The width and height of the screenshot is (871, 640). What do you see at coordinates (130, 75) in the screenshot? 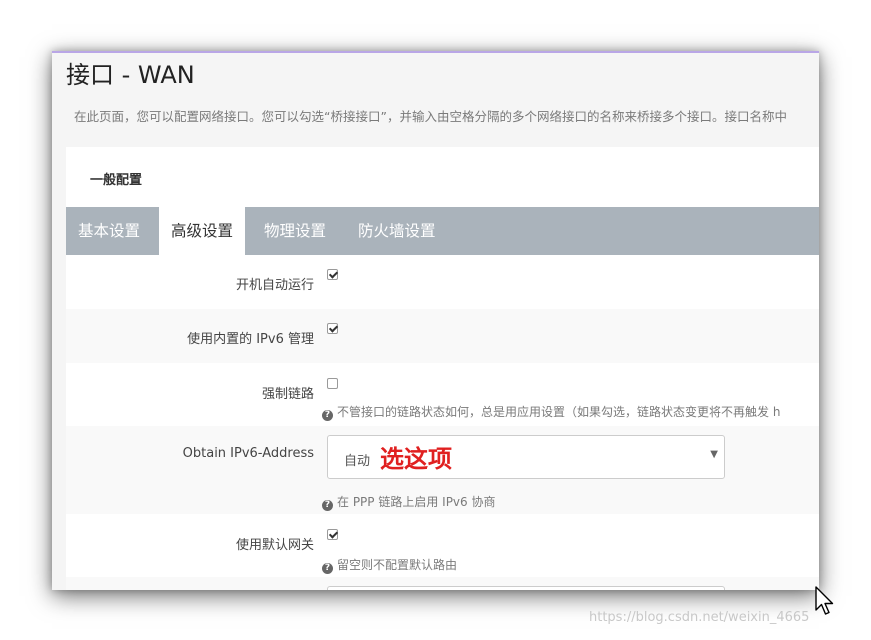
I see `page-title: 接口 - WAN` at bounding box center [130, 75].